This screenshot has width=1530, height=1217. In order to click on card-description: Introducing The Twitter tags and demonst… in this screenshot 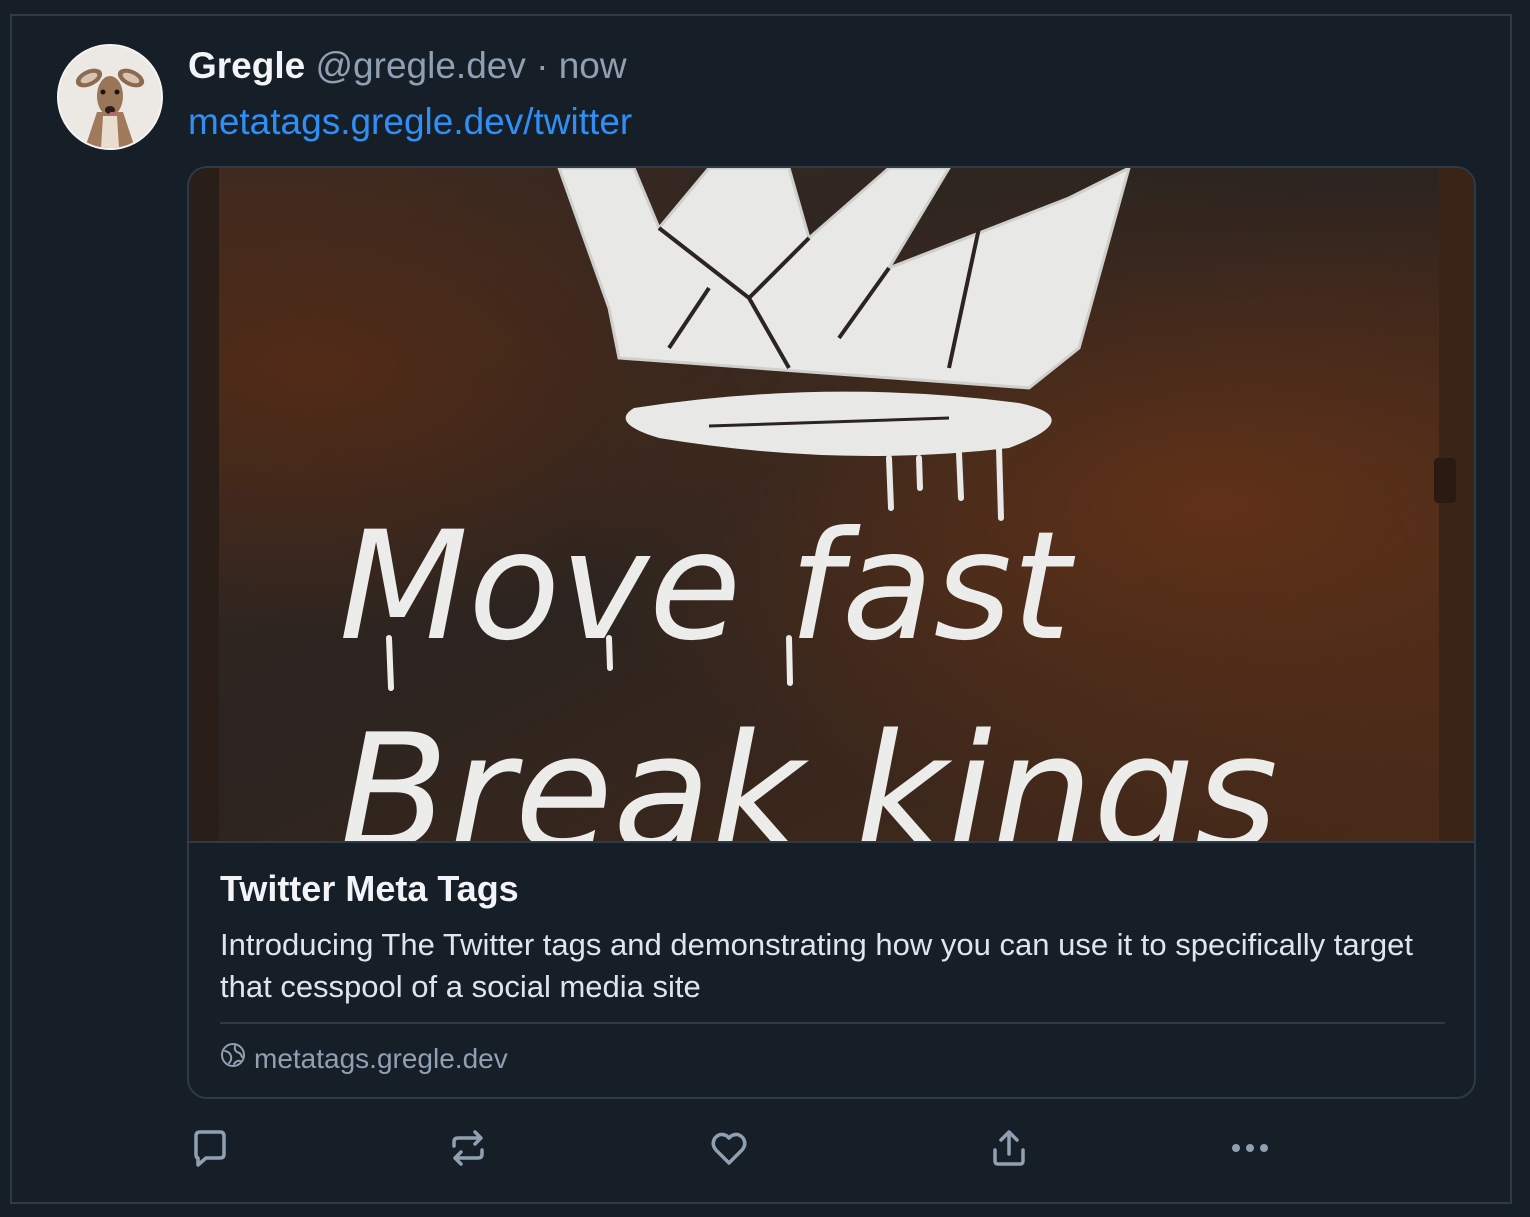, I will do `click(817, 965)`.